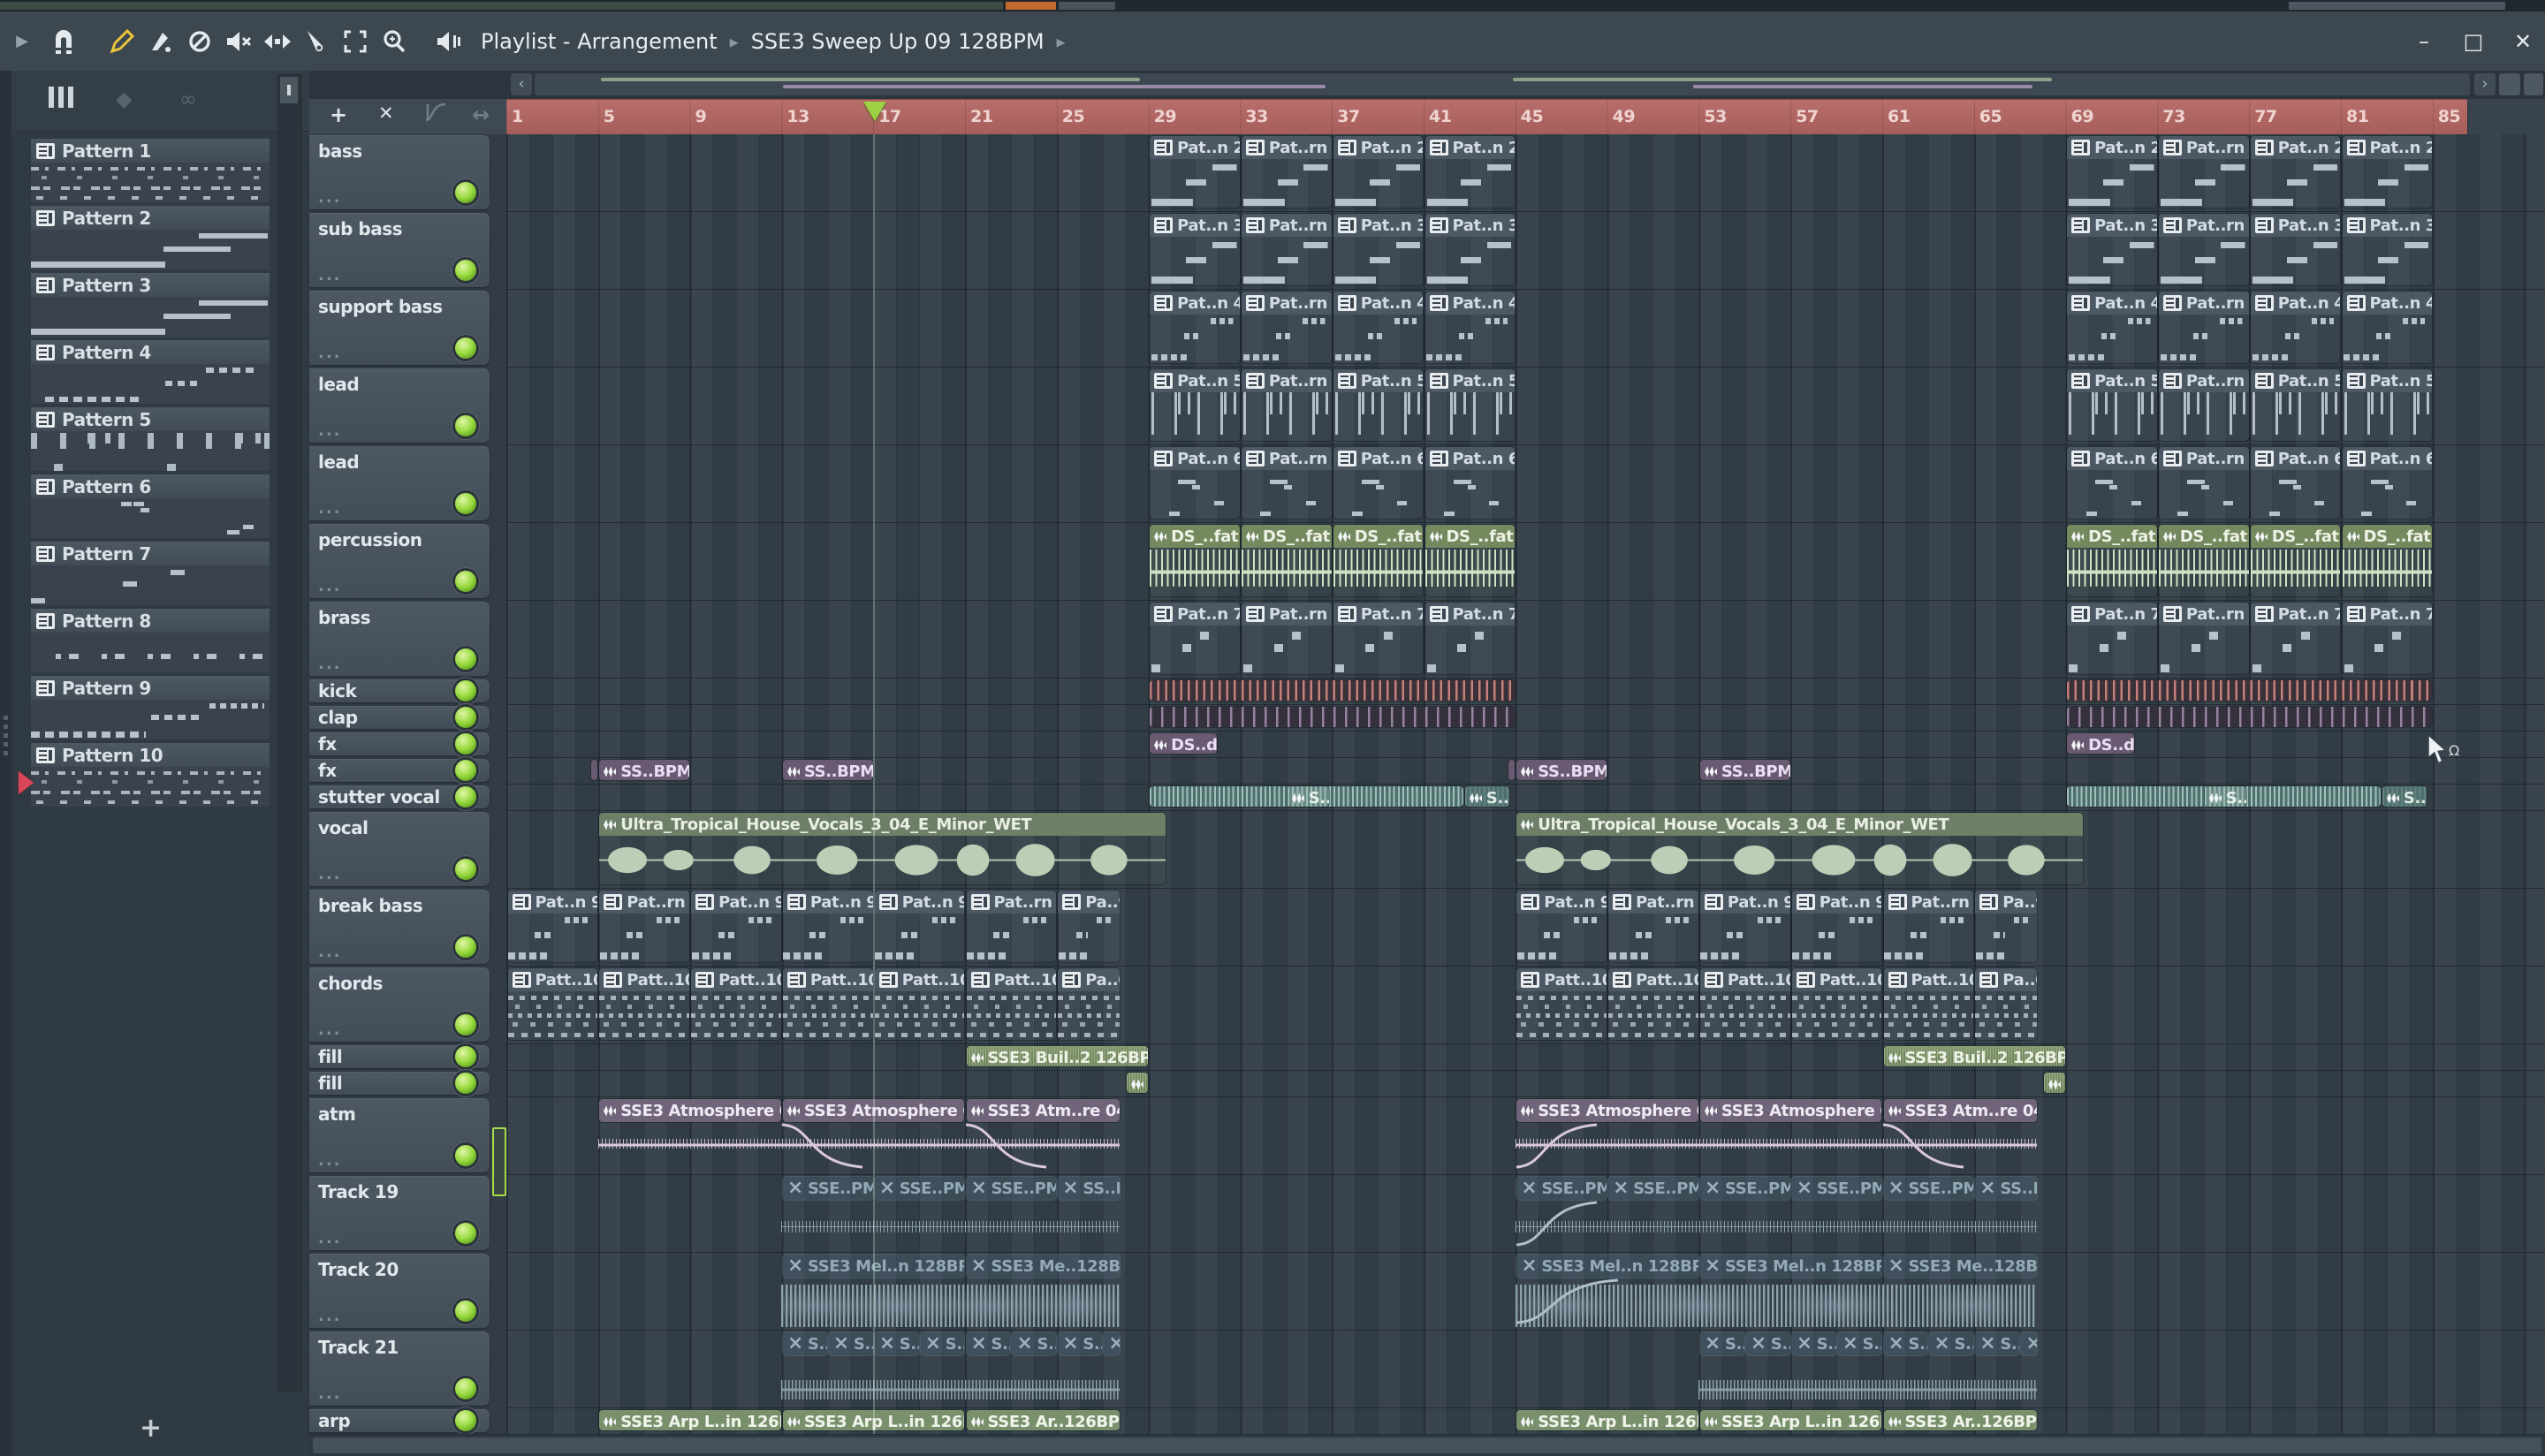 Image resolution: width=2545 pixels, height=1456 pixels. Describe the element at coordinates (2485, 84) in the screenshot. I see `scroll-right-button: ›` at that location.